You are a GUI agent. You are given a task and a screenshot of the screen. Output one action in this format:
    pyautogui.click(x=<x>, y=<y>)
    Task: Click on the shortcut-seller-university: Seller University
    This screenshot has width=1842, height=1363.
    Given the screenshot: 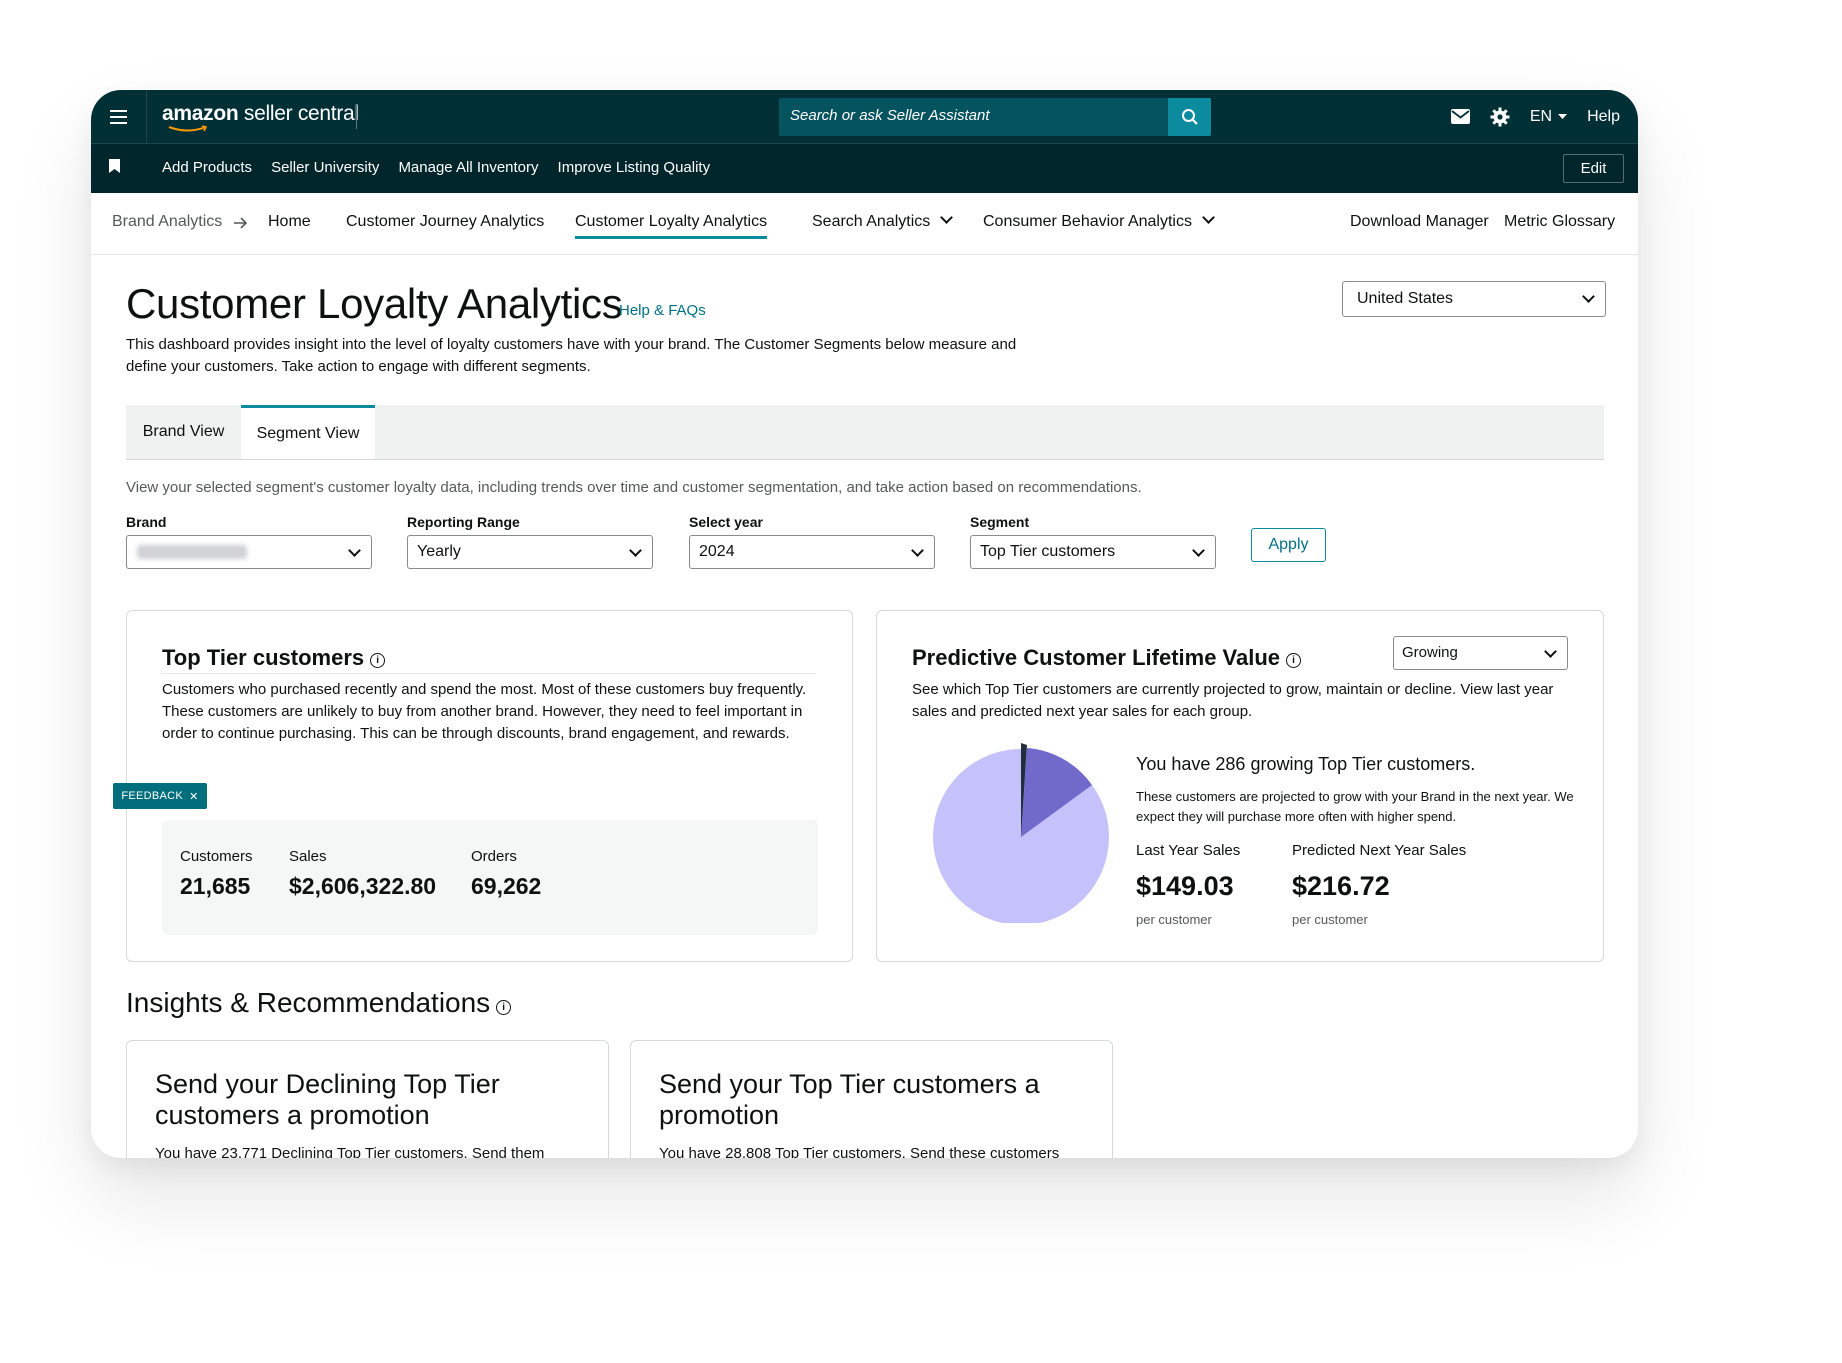 What is the action you would take?
    pyautogui.click(x=325, y=167)
    